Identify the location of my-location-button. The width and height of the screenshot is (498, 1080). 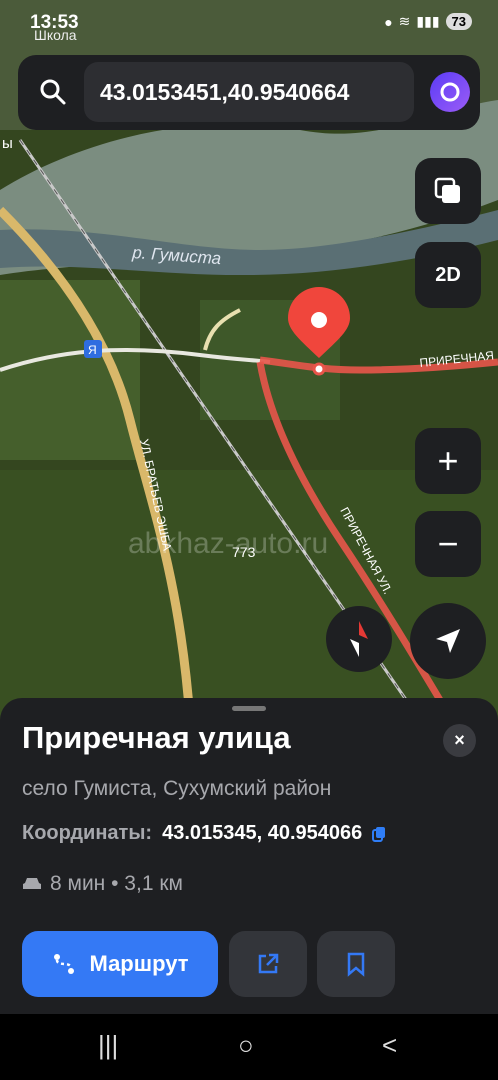
(448, 641).